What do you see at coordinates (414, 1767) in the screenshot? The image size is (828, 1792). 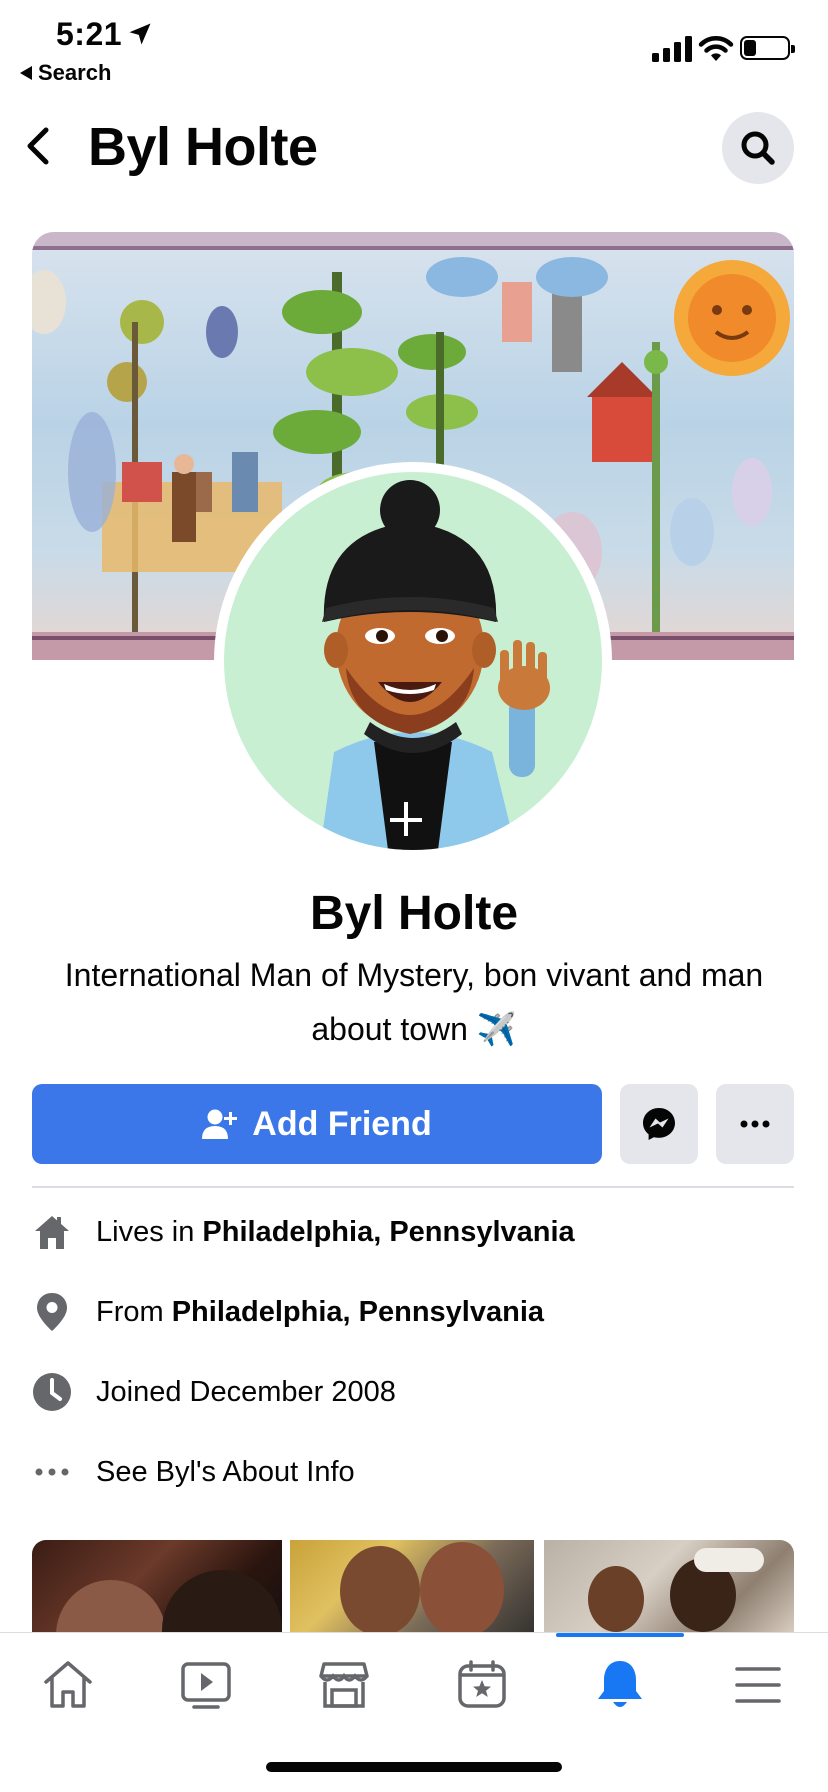 I see `home-indicator` at bounding box center [414, 1767].